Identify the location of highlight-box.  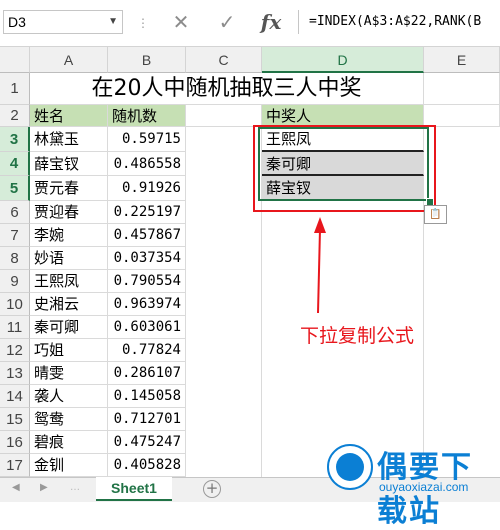
(344, 168).